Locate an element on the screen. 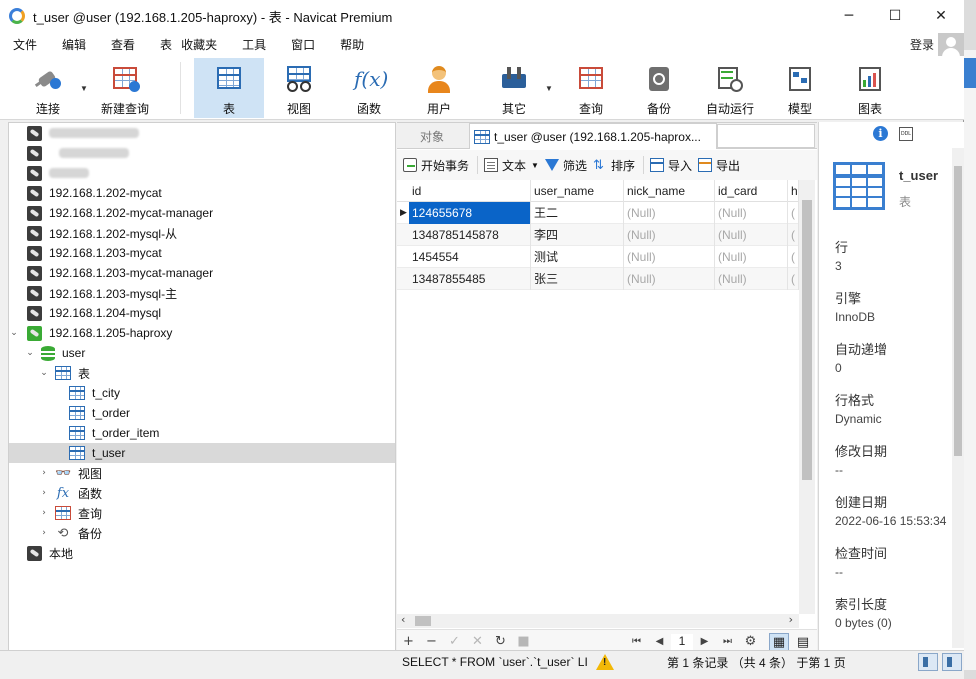  grid-horizontal-scrollbar: ‹ › is located at coordinates (598, 620).